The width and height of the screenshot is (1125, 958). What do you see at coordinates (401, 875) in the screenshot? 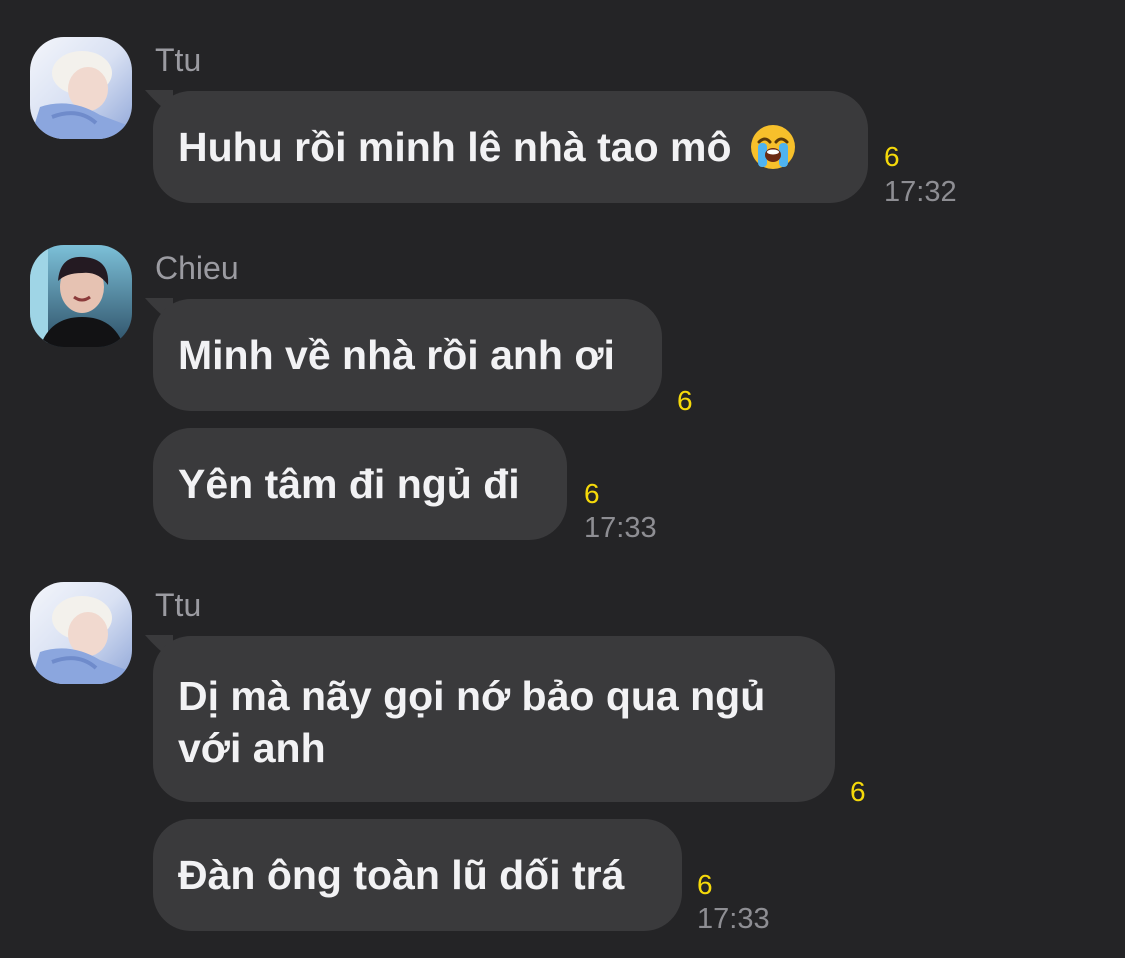
I see `message-text: Đàn ông toàn lũ dối trá` at bounding box center [401, 875].